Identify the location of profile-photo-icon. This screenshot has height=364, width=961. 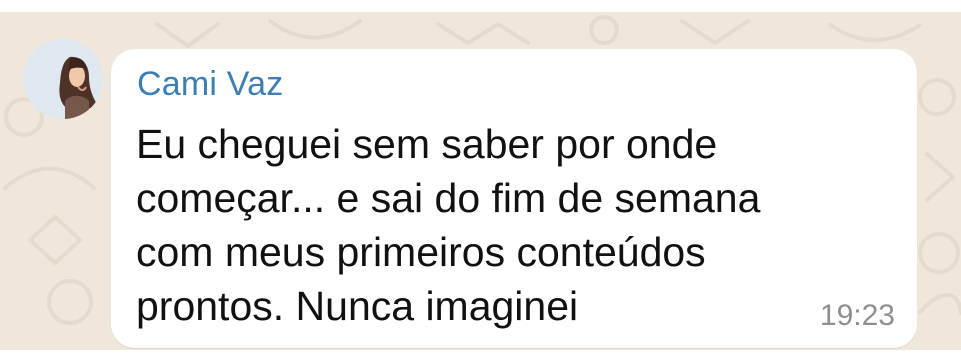
(63, 79).